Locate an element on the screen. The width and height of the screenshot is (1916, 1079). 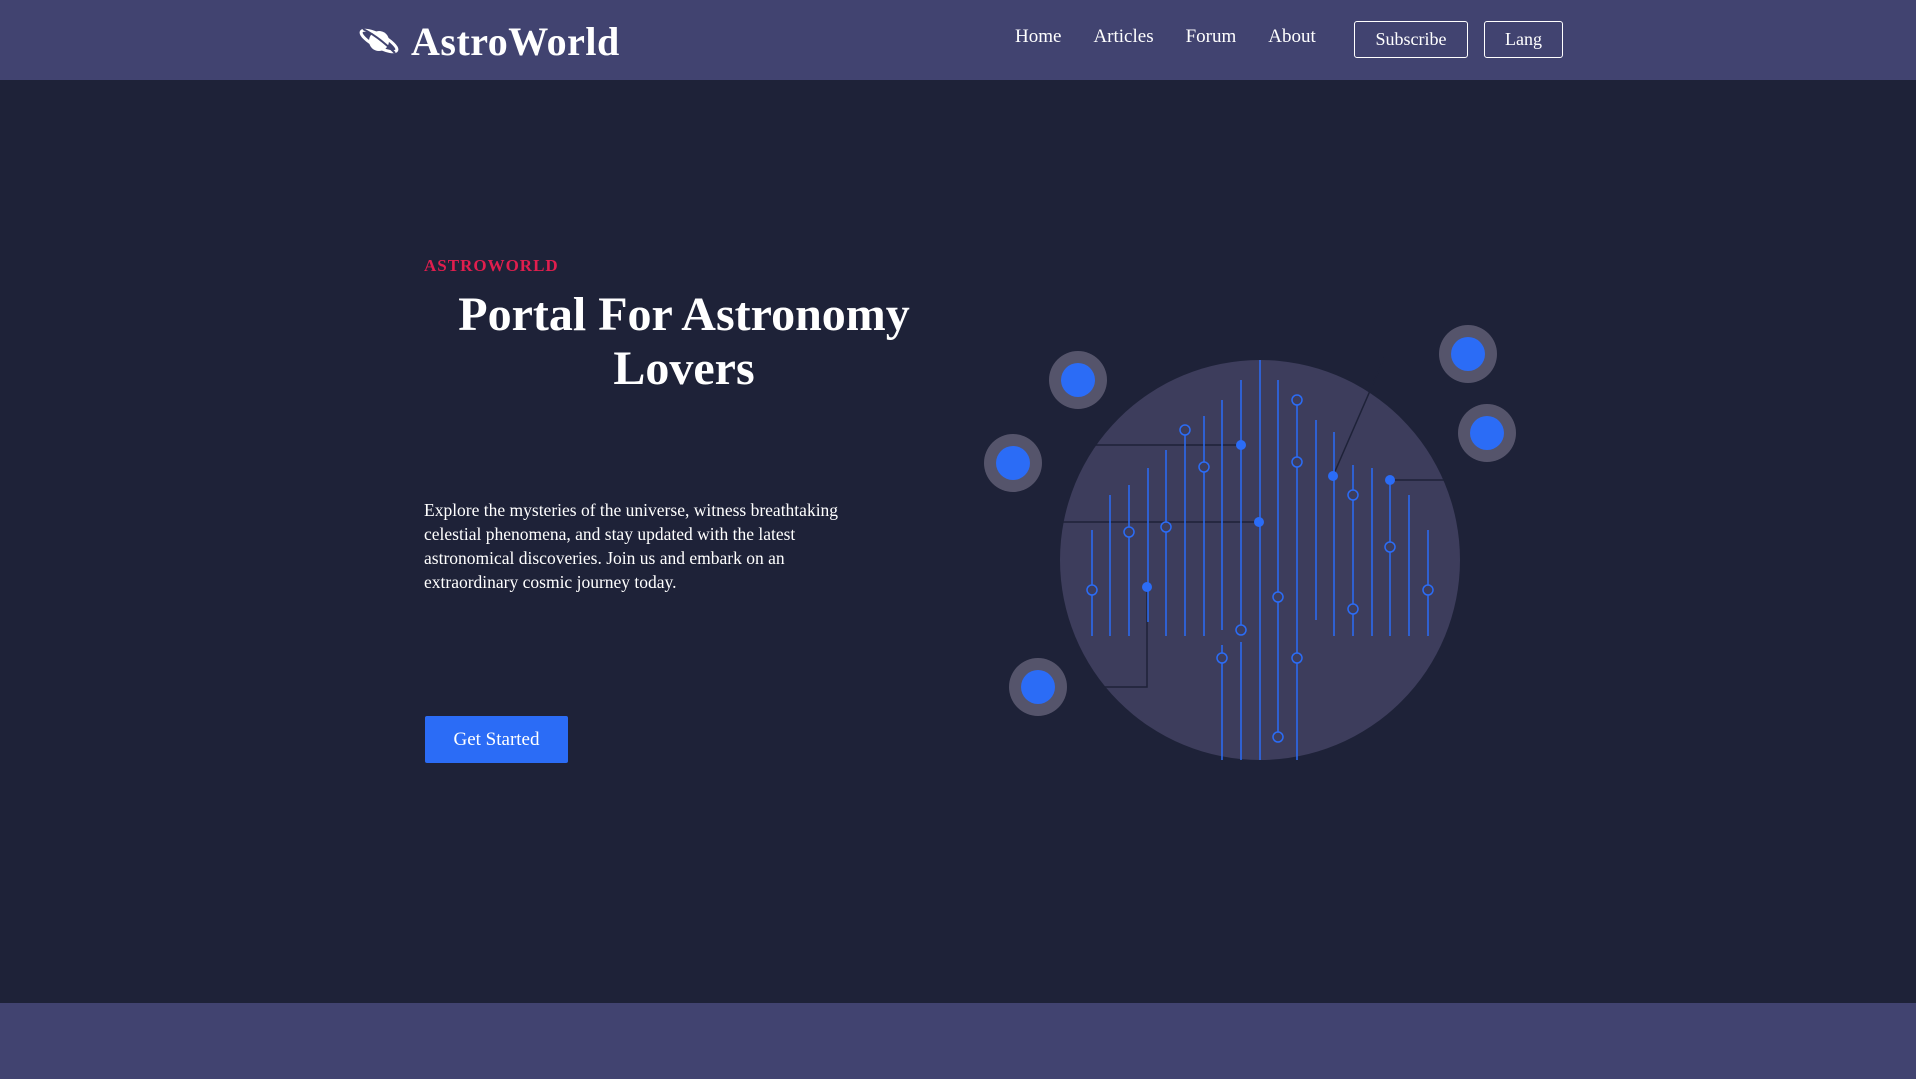
footer-band is located at coordinates (958, 1041).